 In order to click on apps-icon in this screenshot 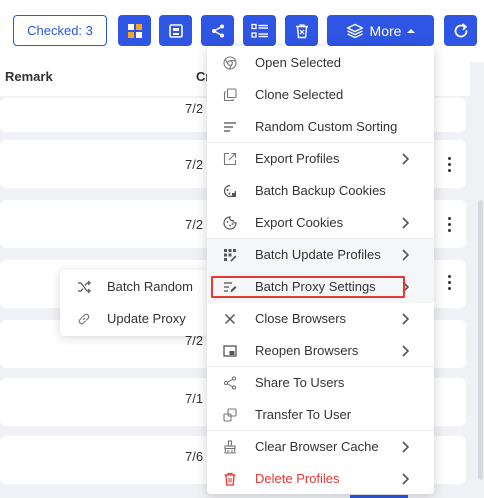, I will do `click(134, 30)`.